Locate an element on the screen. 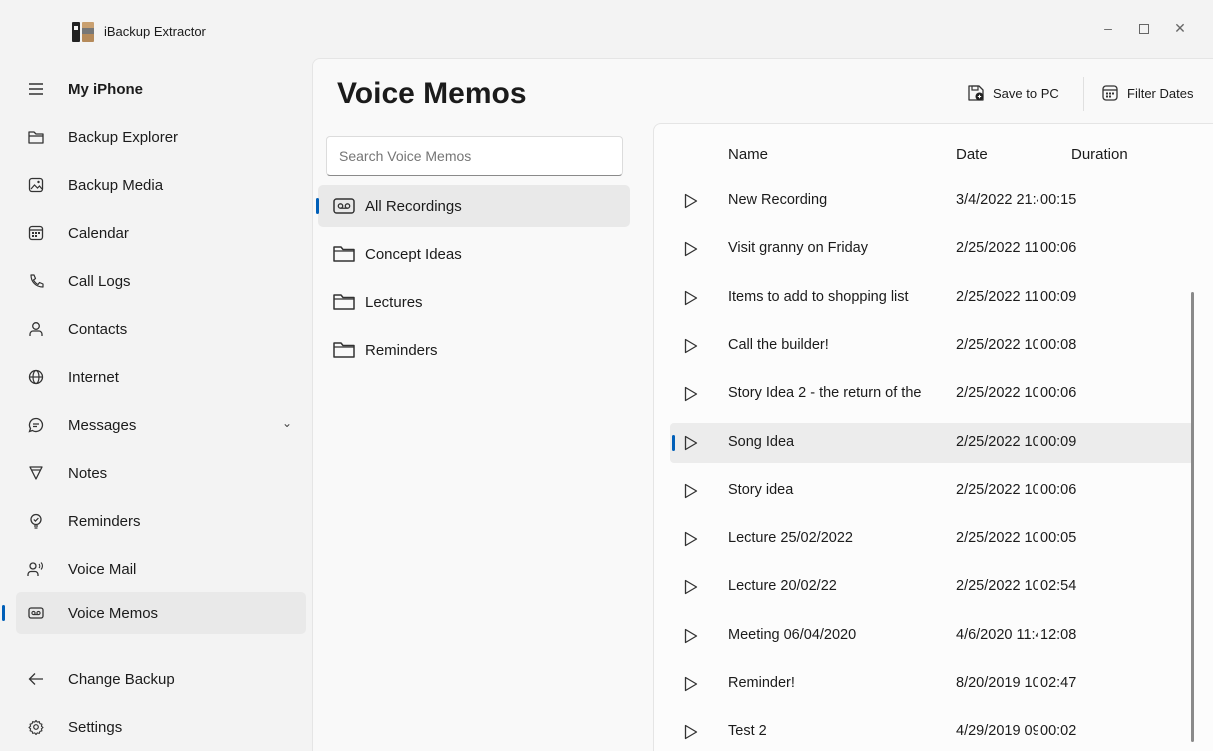 This screenshot has height=751, width=1213. minimize-button: – is located at coordinates (1108, 28).